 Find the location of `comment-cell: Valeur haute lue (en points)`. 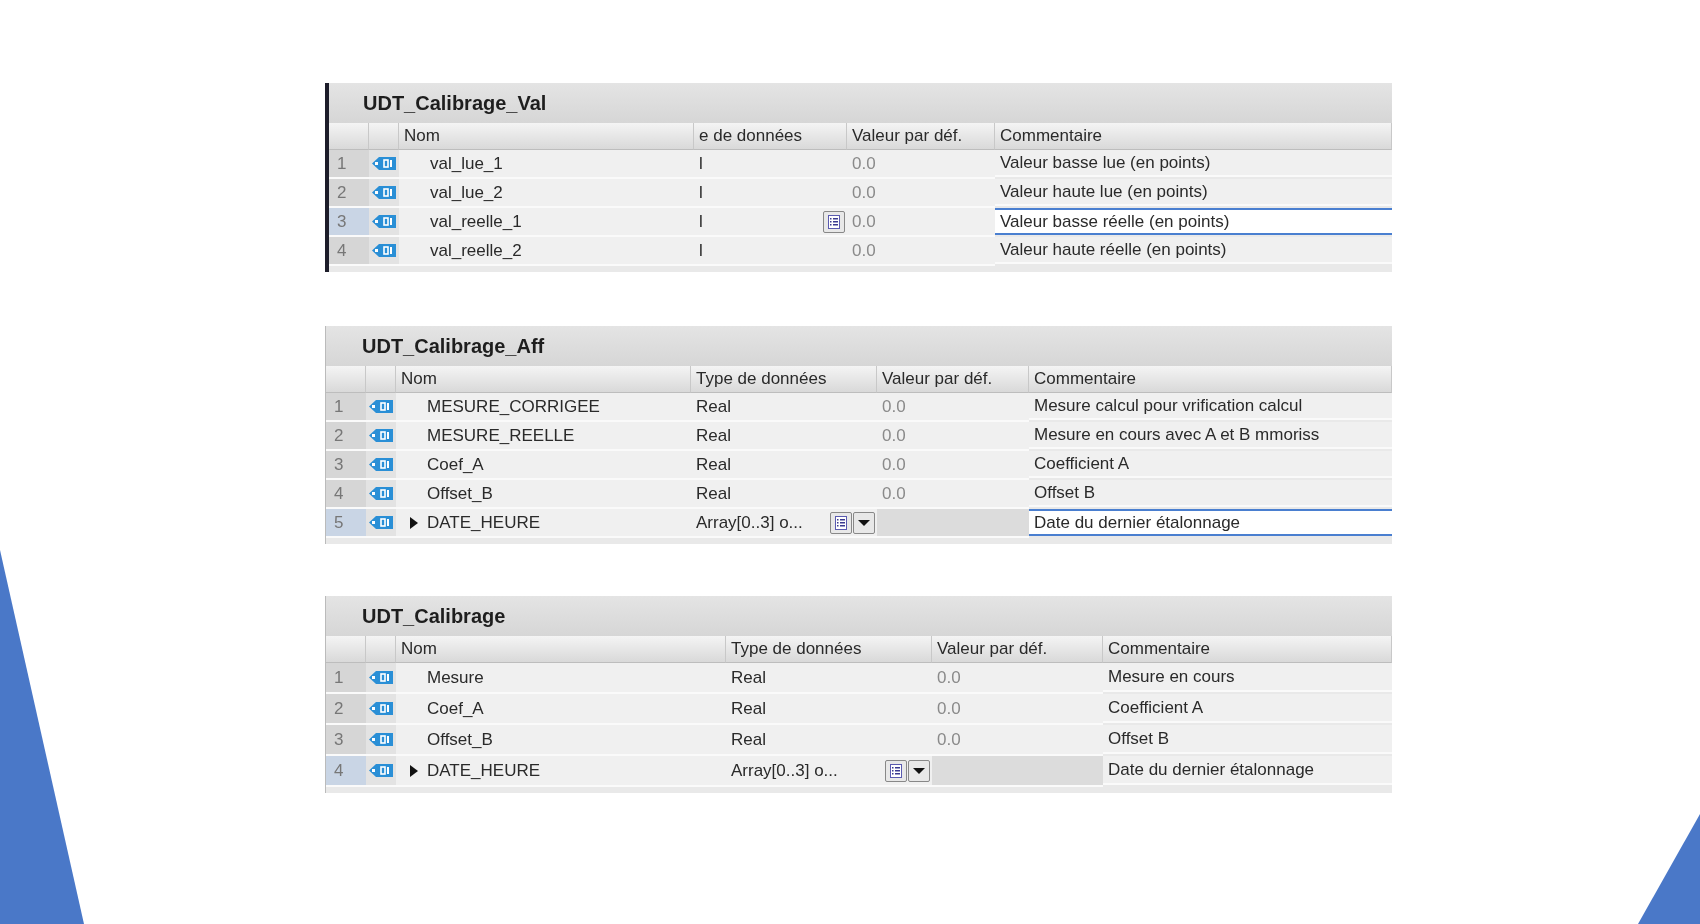

comment-cell: Valeur haute lue (en points) is located at coordinates (1193, 192).